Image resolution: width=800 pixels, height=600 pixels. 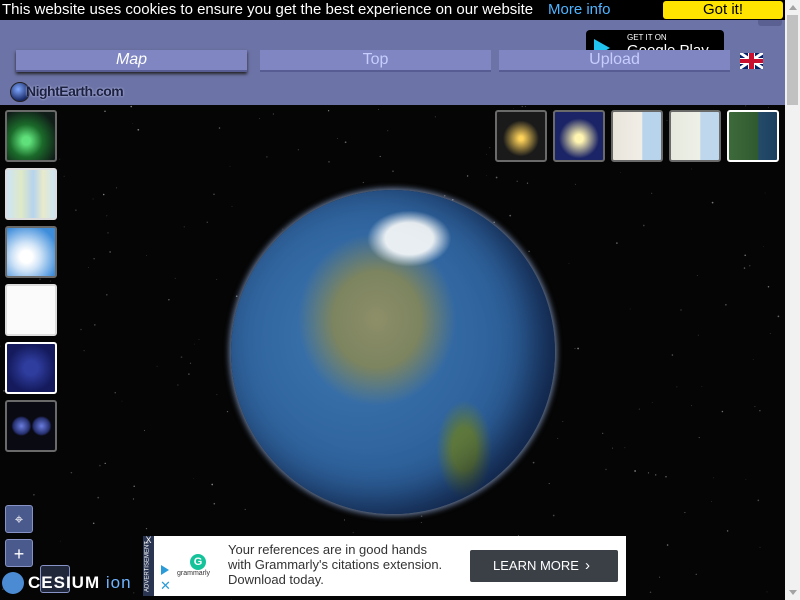 What do you see at coordinates (792, 7) in the screenshot?
I see `scroll-up-arrow-icon` at bounding box center [792, 7].